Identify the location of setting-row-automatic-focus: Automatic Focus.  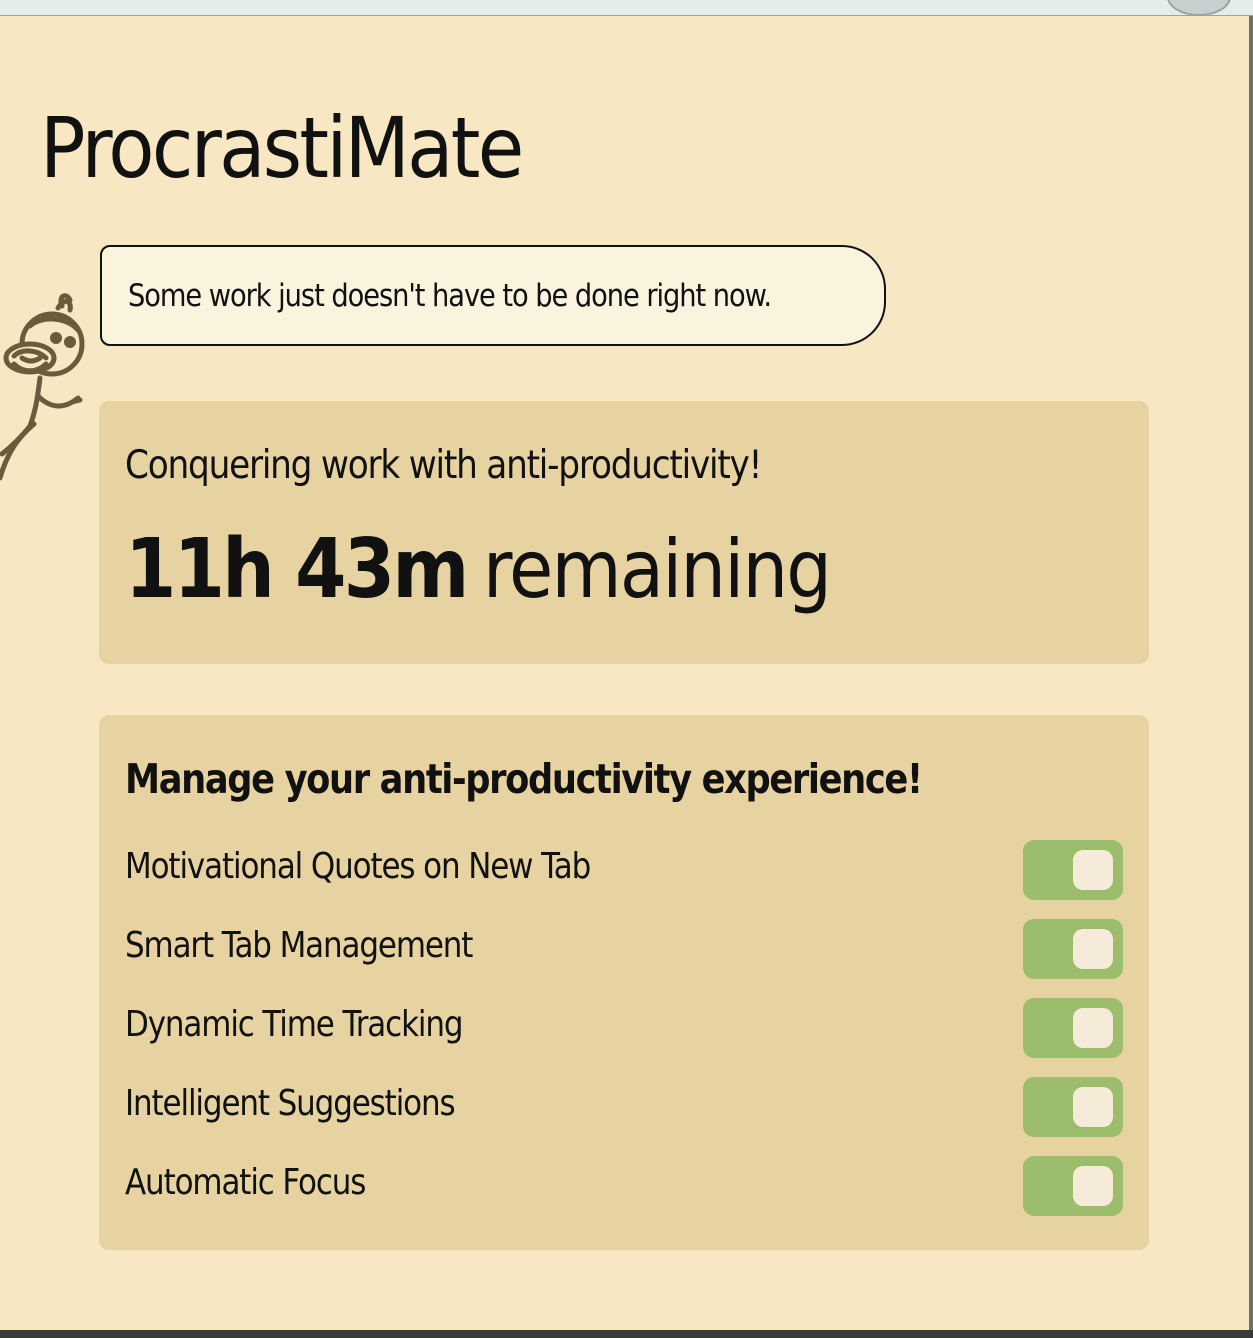
(624, 1186).